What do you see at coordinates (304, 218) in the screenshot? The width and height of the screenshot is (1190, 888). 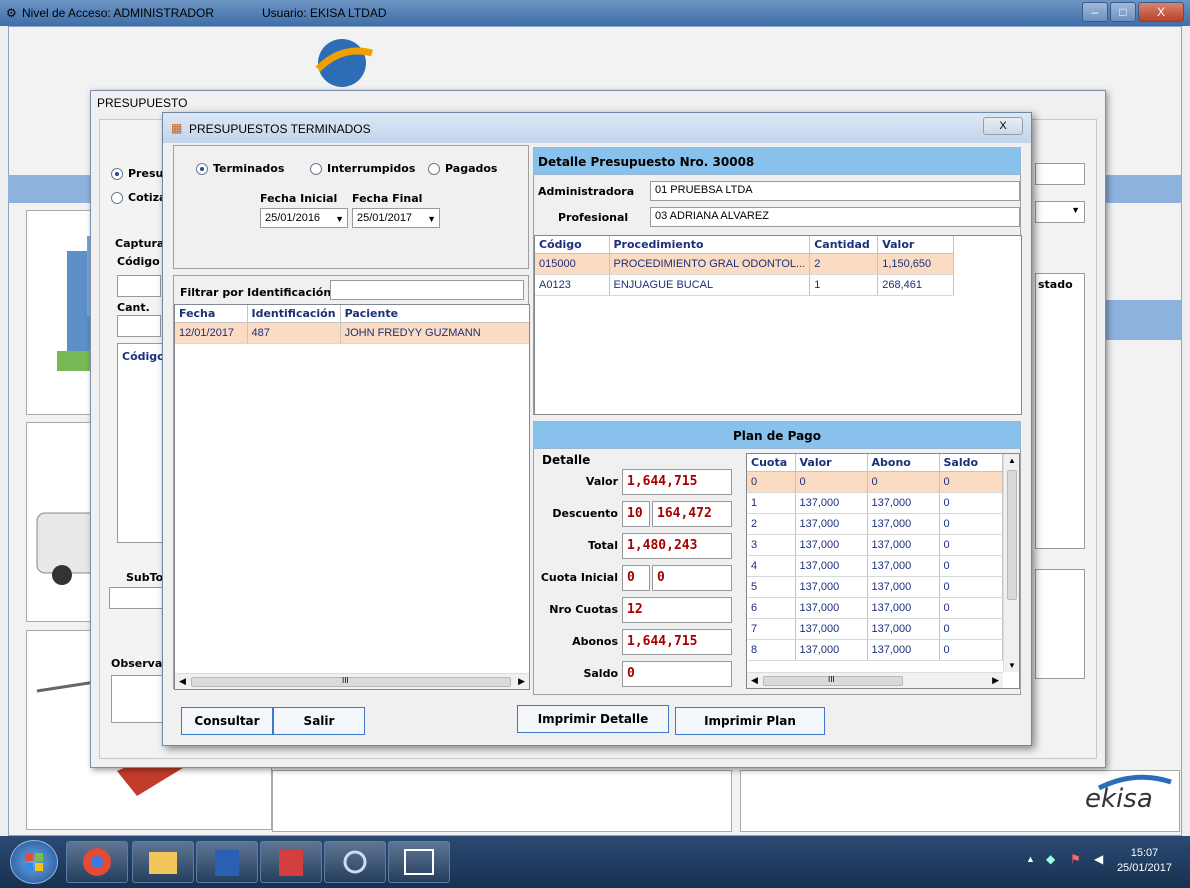 I see `fecha-inicial-picker: 25/01/2016 ▼` at bounding box center [304, 218].